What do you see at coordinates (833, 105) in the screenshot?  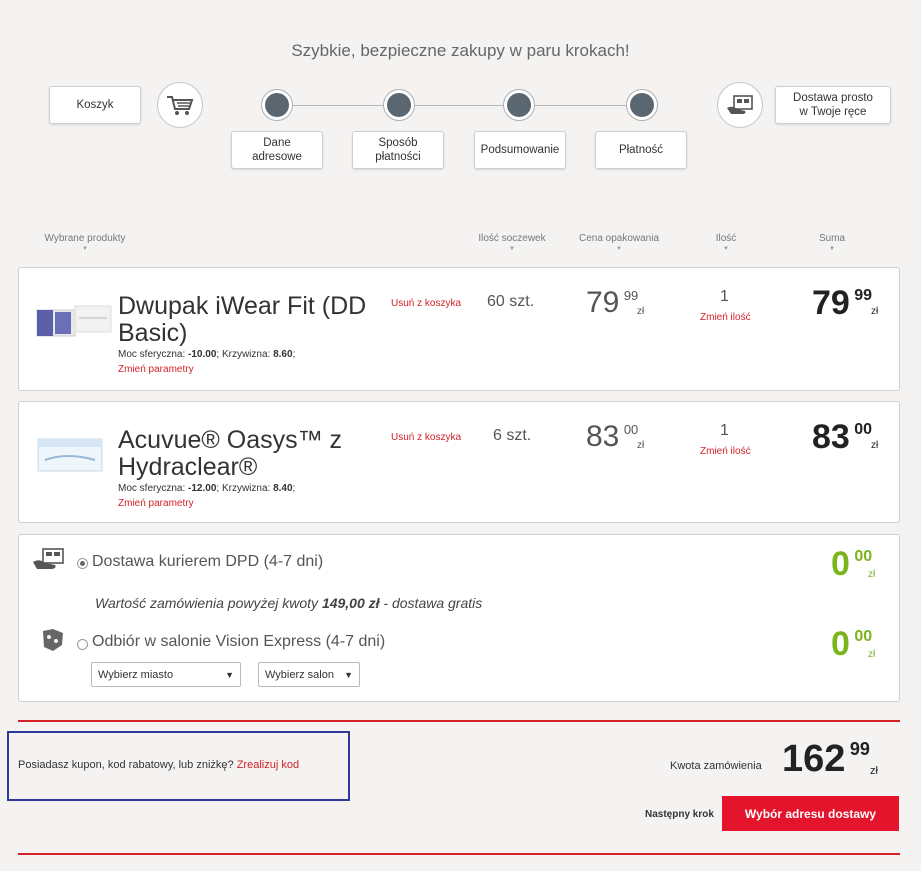 I see `delivery-label-bubble: Dostawa prosto w Twoje ręce` at bounding box center [833, 105].